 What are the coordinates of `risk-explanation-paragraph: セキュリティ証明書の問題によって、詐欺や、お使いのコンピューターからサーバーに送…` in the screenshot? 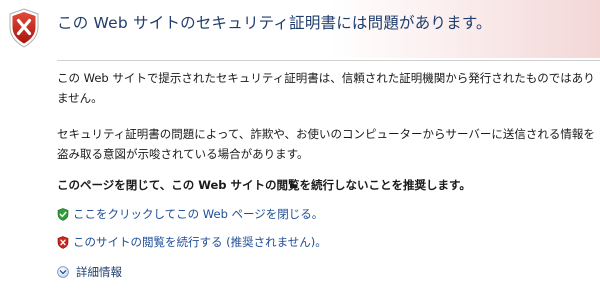 It's located at (326, 144).